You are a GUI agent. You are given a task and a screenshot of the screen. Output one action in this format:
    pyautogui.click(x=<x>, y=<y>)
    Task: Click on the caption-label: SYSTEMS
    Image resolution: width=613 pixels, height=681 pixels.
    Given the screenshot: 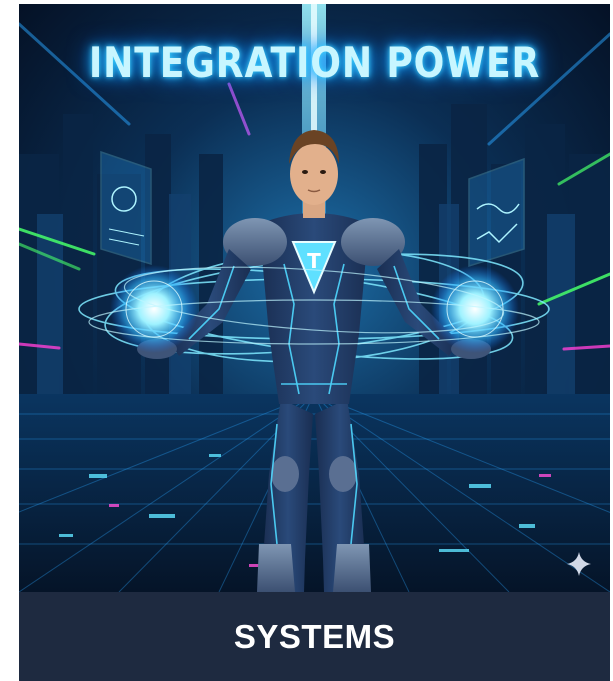 What is the action you would take?
    pyautogui.click(x=314, y=636)
    